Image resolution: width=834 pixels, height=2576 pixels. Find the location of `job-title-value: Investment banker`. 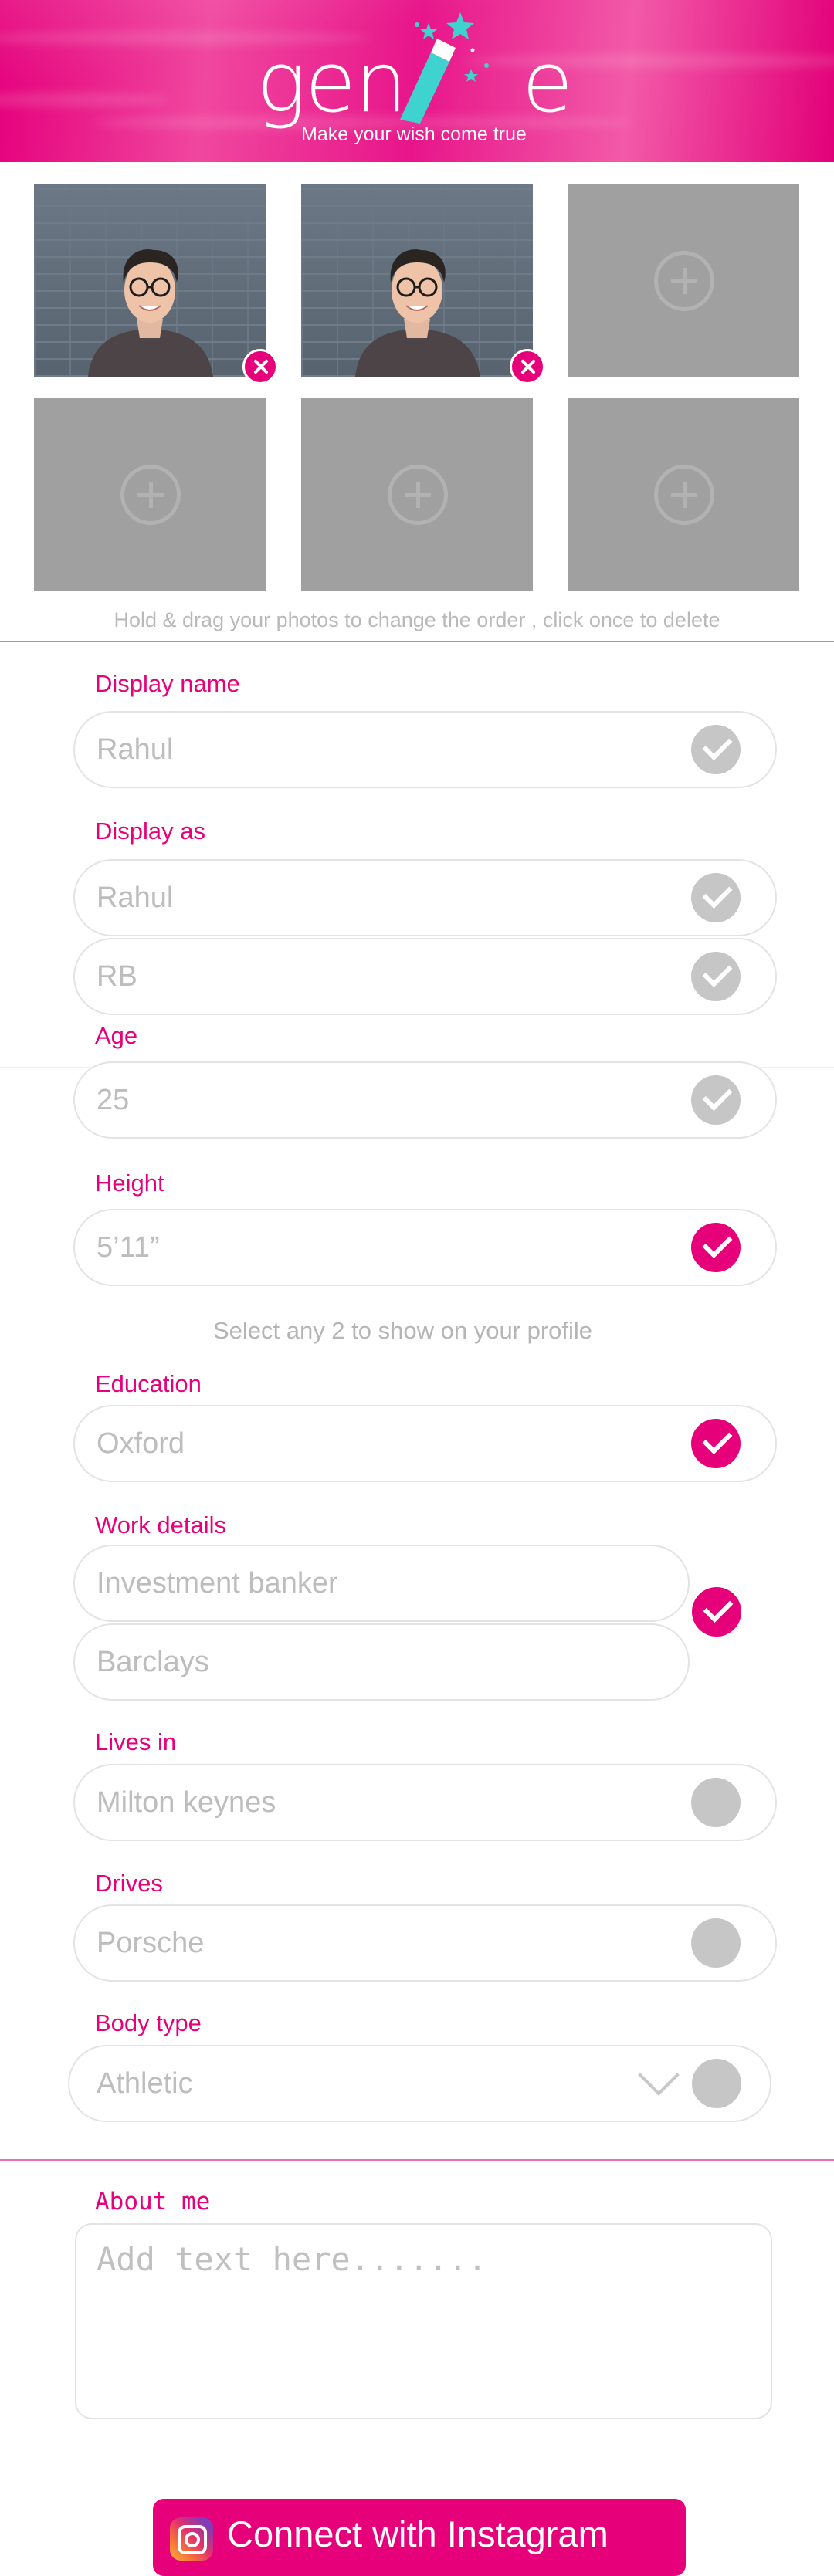

job-title-value: Investment banker is located at coordinates (217, 1583).